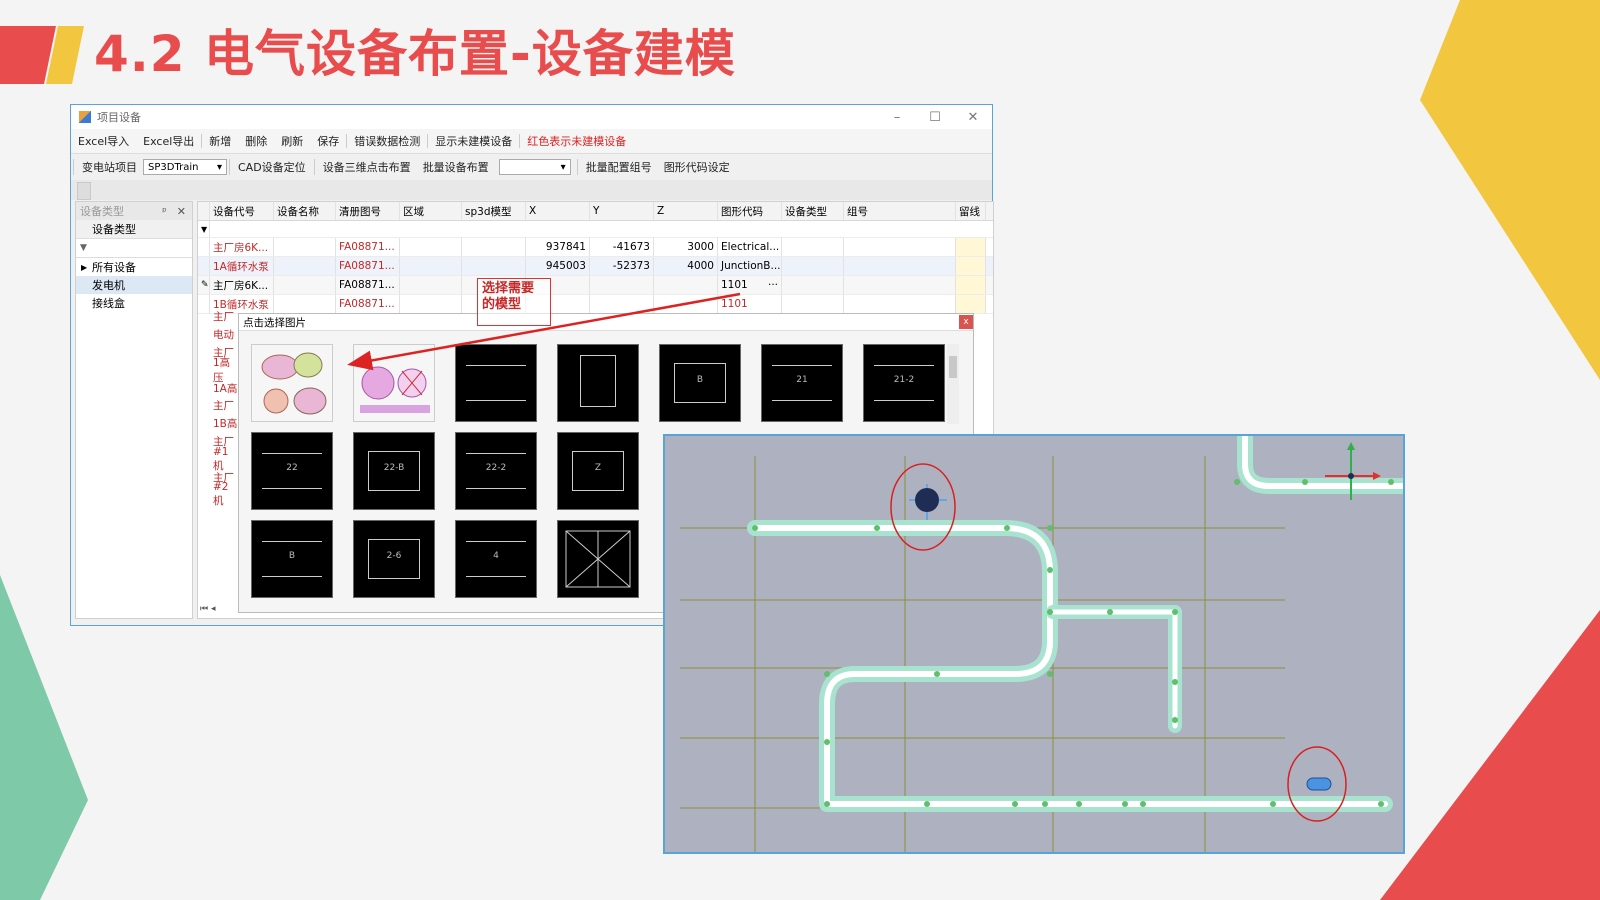  I want to click on col-header: 设备代号, so click(242, 211).